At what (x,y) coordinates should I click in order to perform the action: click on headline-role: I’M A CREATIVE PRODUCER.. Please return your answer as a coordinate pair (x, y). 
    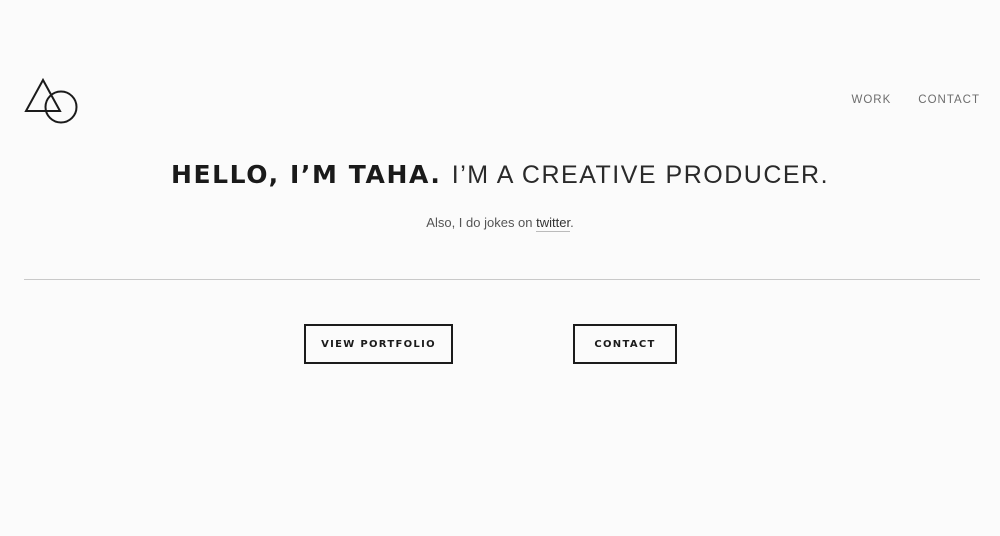
    Looking at the image, I should click on (640, 175).